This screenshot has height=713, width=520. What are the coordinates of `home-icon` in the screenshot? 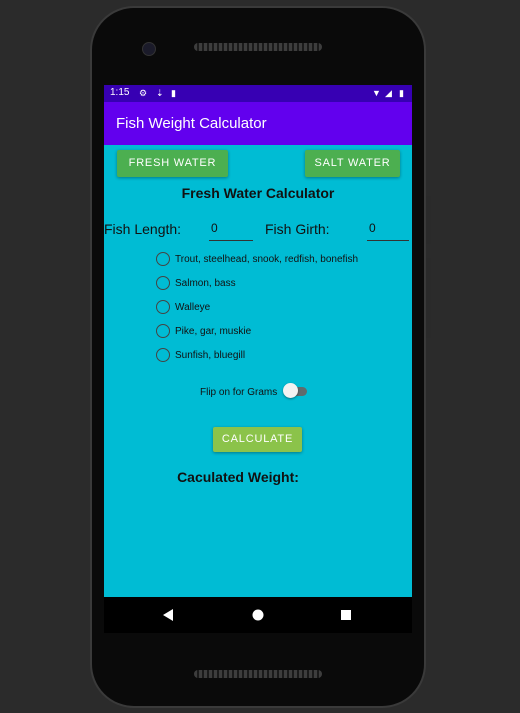 It's located at (258, 615).